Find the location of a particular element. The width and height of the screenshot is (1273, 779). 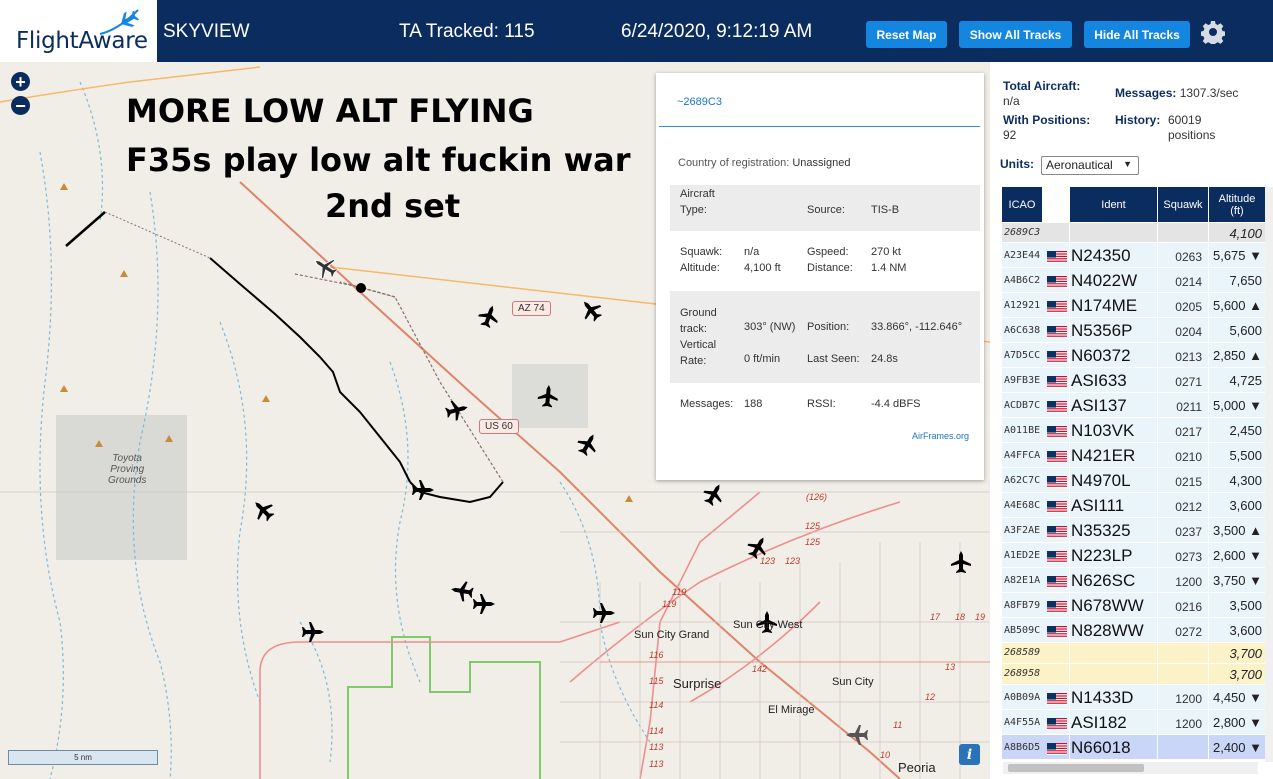

row-icao: A1ED2E is located at coordinates (1022, 555).